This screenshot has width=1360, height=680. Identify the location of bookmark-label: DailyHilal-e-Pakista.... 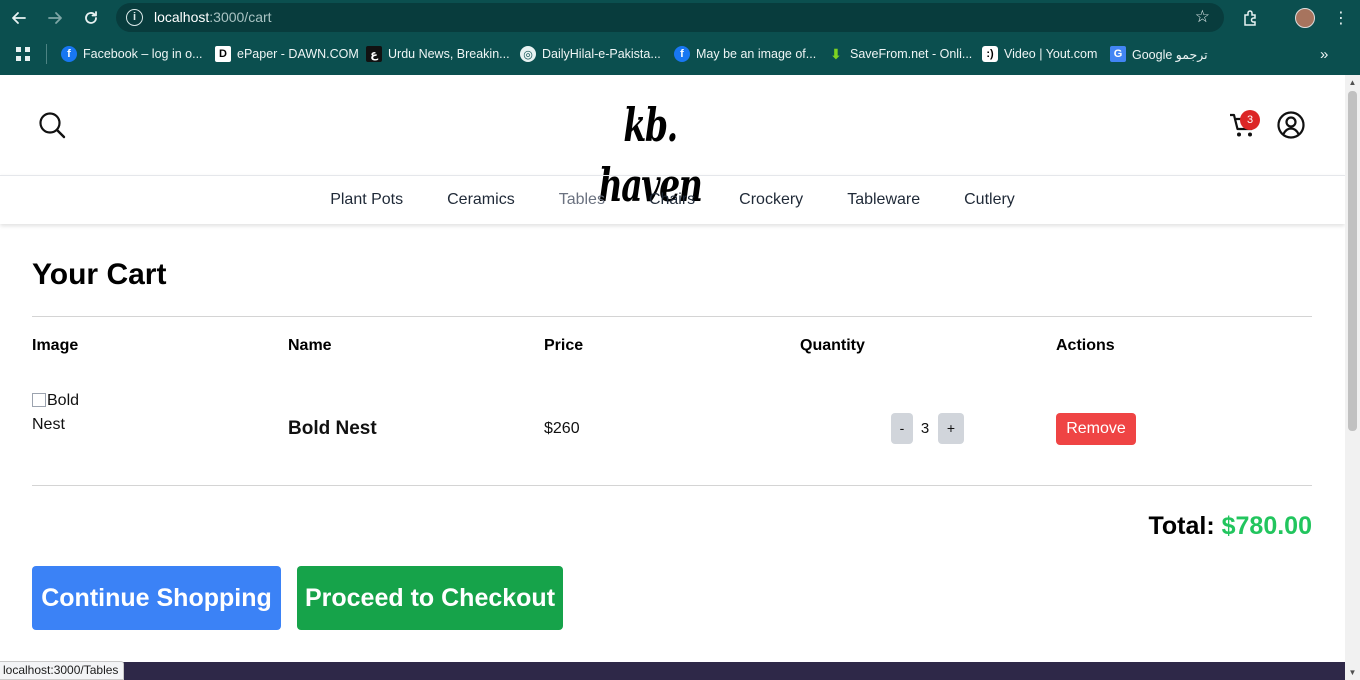
(601, 54).